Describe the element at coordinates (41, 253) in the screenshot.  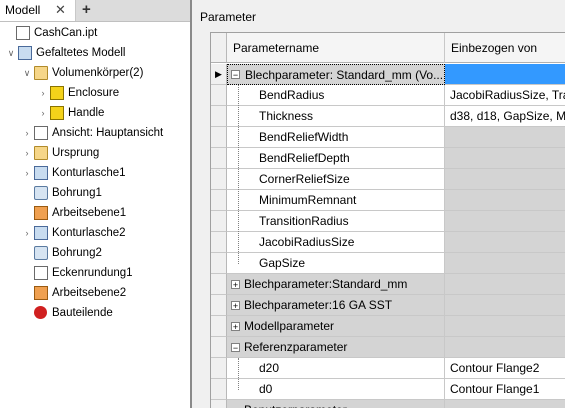
I see `hole-icon` at that location.